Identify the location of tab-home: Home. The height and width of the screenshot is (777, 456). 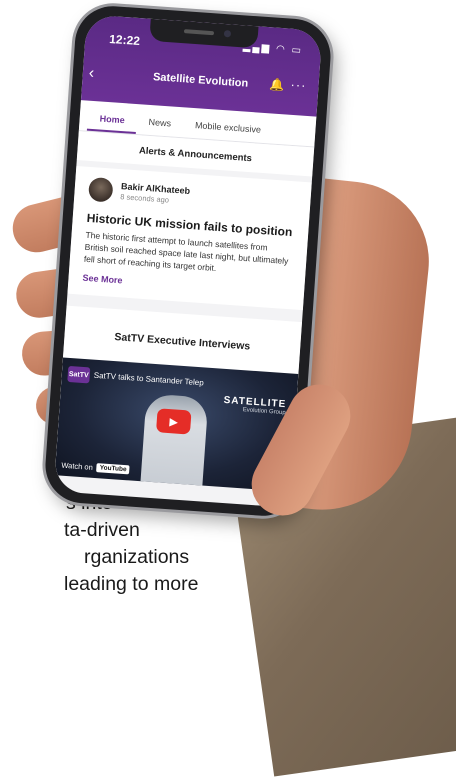
(111, 123).